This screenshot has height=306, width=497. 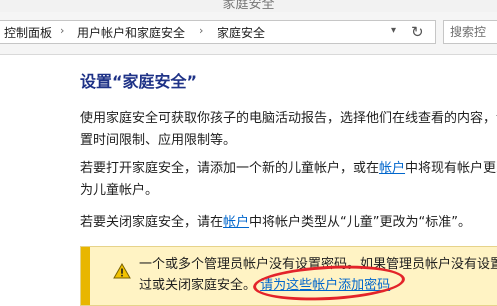 What do you see at coordinates (139, 81) in the screenshot?
I see `page-title: 设置“家庭安全”` at bounding box center [139, 81].